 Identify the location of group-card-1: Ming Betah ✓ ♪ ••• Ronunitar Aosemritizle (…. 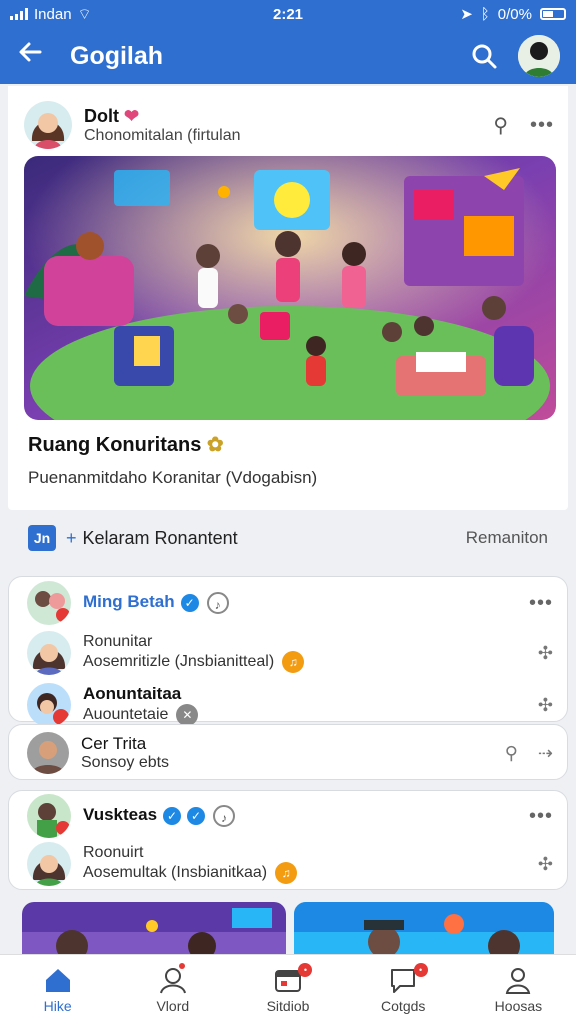
(288, 651).